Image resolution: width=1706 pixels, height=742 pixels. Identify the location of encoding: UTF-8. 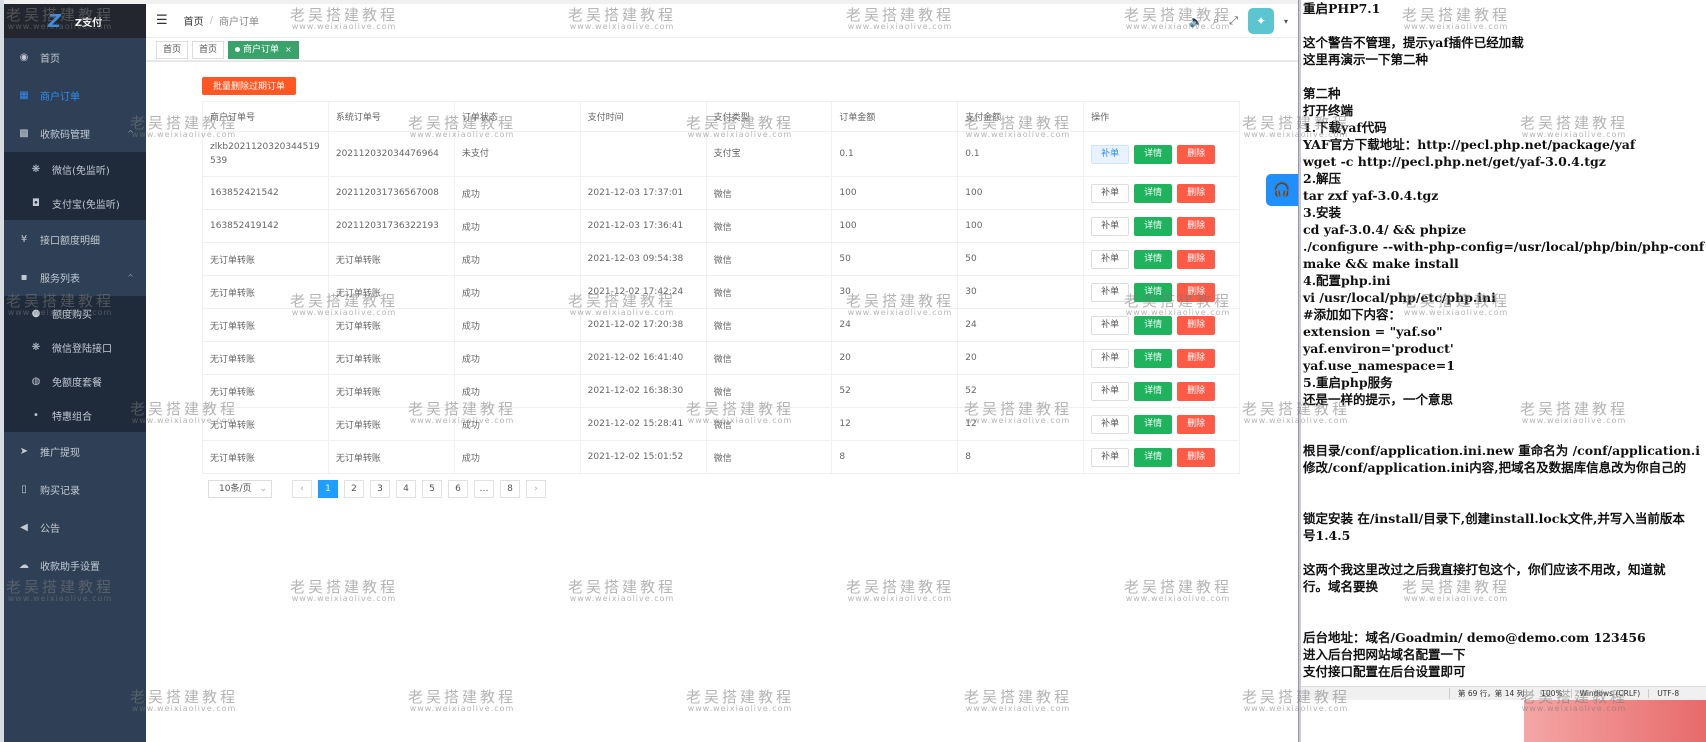
(1667, 693).